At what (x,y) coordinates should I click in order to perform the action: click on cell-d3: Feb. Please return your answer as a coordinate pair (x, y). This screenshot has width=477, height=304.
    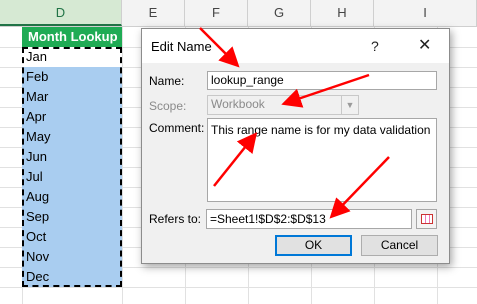
    Looking at the image, I should click on (72, 77).